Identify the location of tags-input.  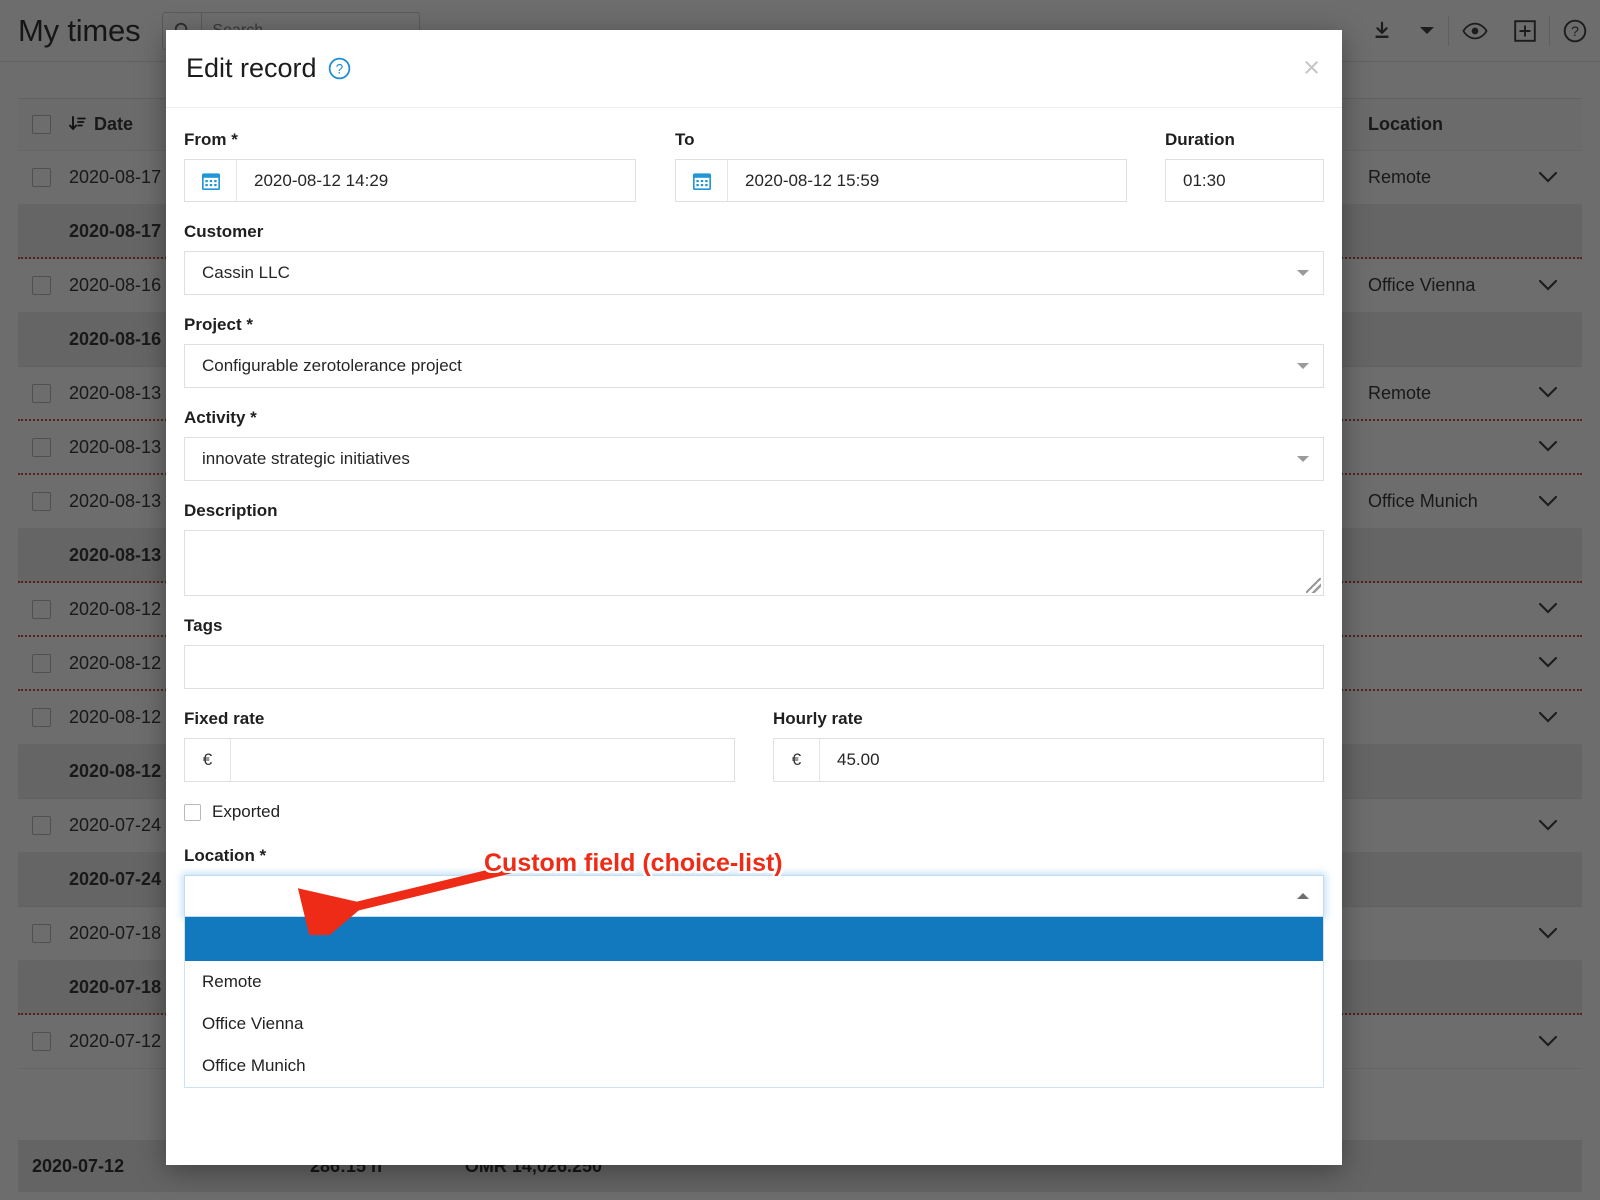
(754, 667).